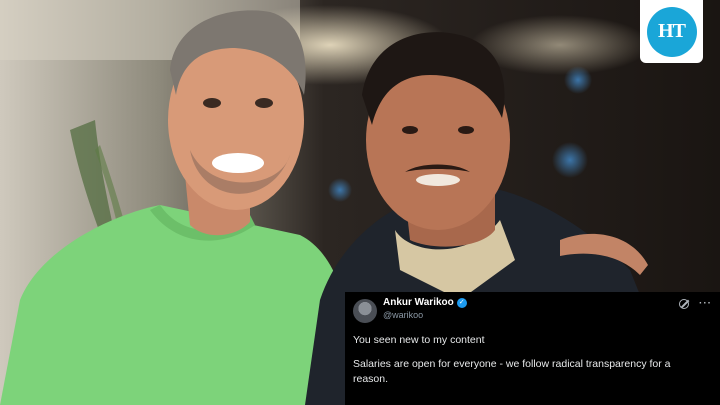 This screenshot has width=720, height=405. I want to click on ht-logo-mark: HT, so click(671, 31).